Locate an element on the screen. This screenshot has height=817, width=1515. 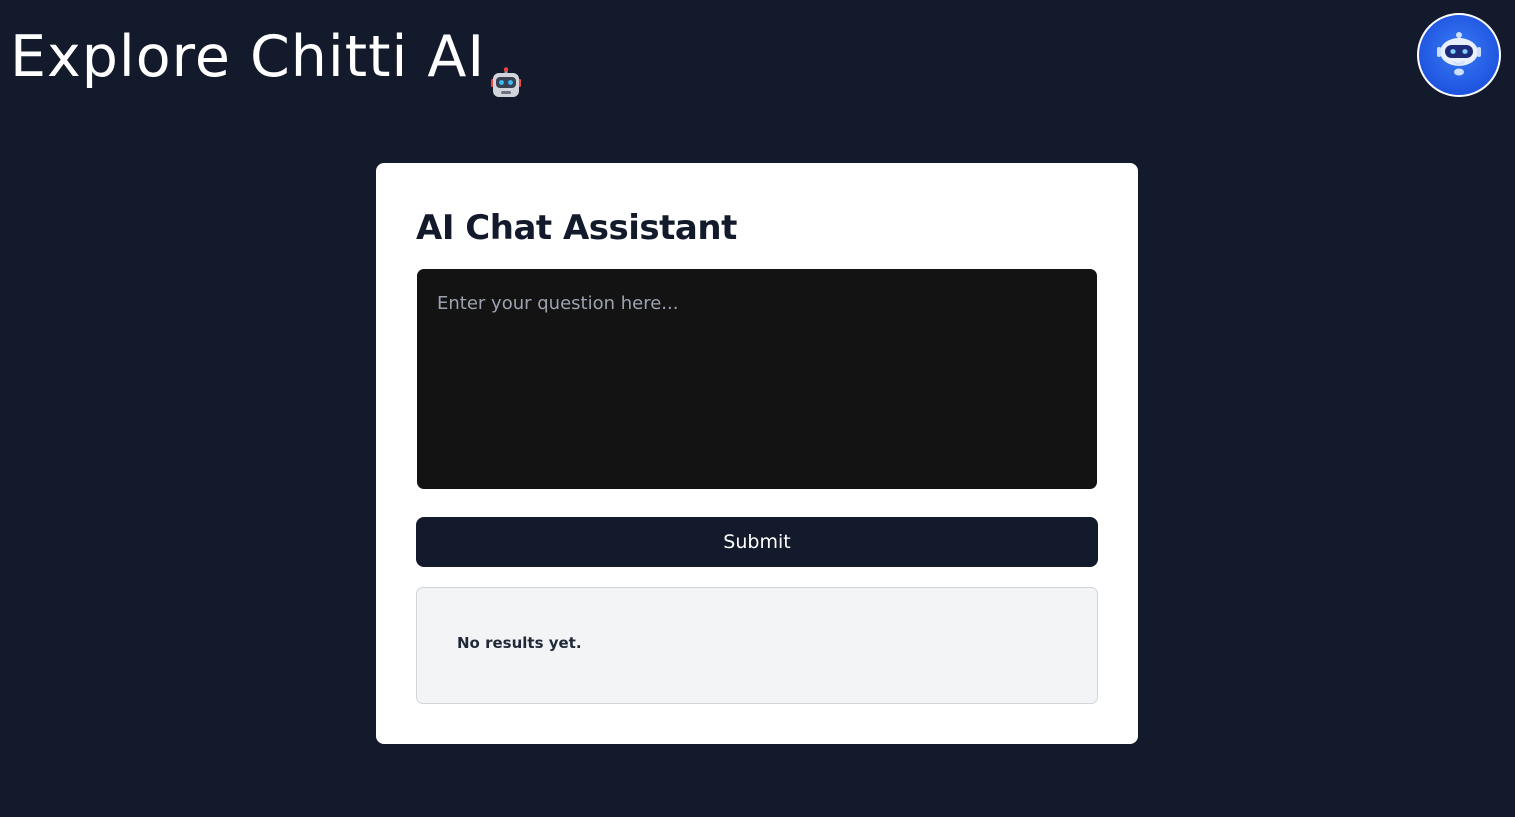
app-title: Explore Chitti AI is located at coordinates (248, 57).